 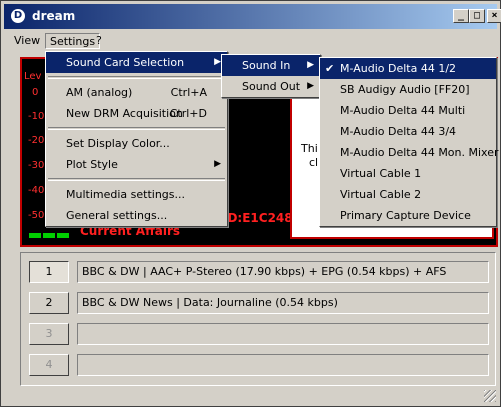 I want to click on station-button-1: 1, so click(x=49, y=272).